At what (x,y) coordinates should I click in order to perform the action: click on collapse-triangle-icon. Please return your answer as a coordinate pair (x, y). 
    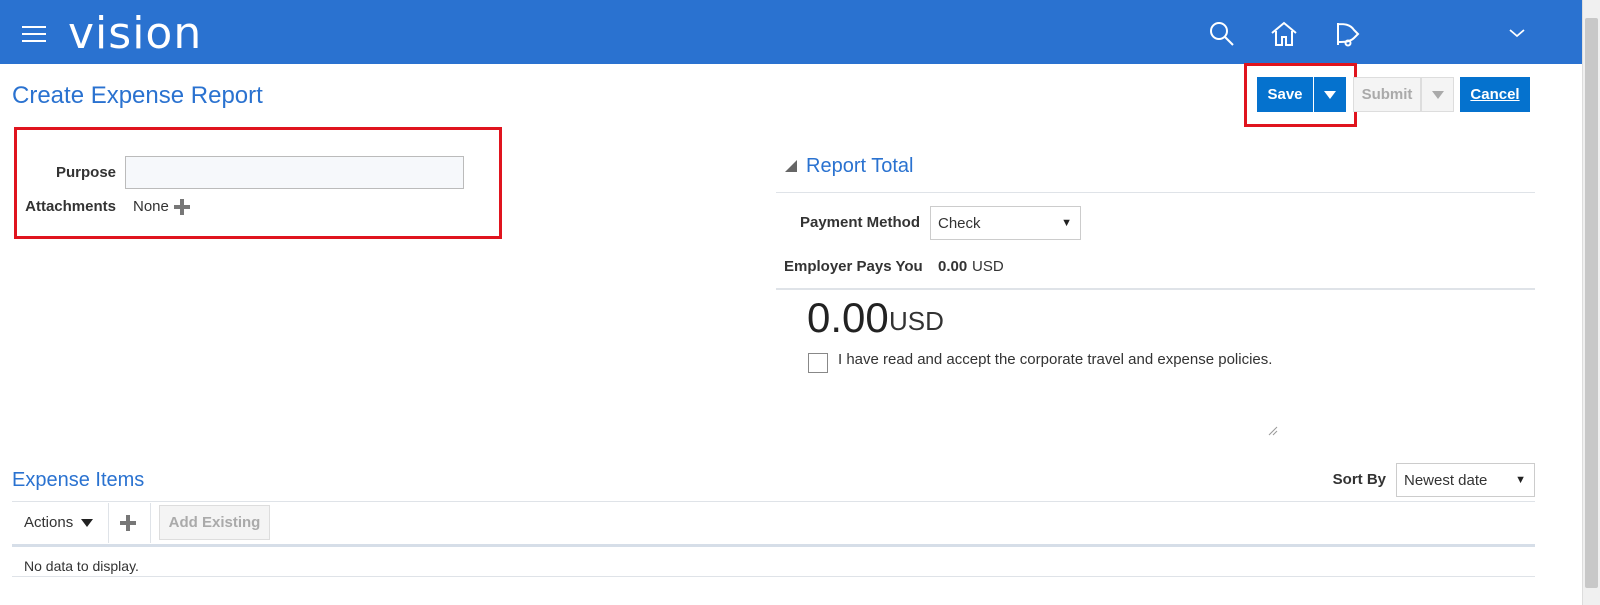
    Looking at the image, I should click on (791, 166).